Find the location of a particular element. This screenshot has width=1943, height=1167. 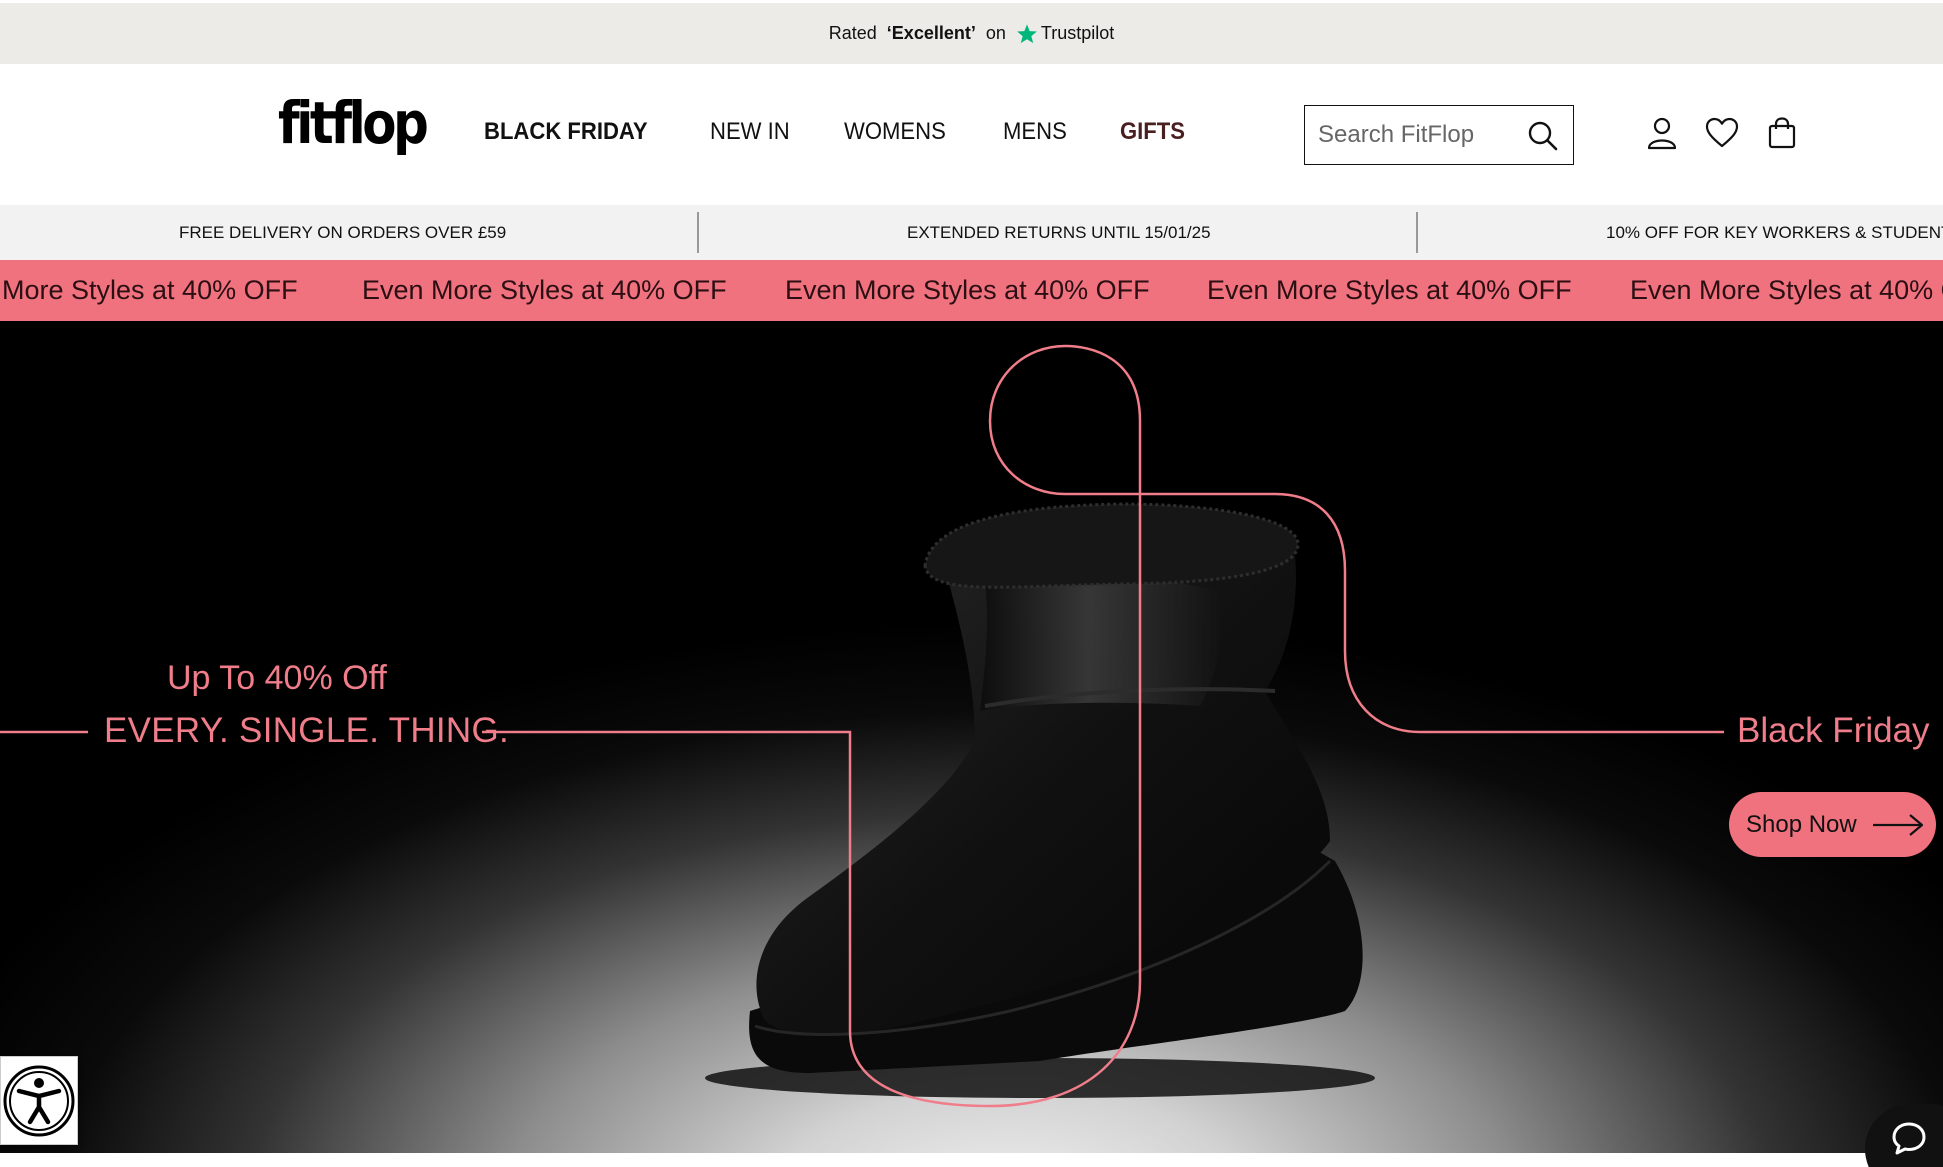

account-icon is located at coordinates (1662, 133).